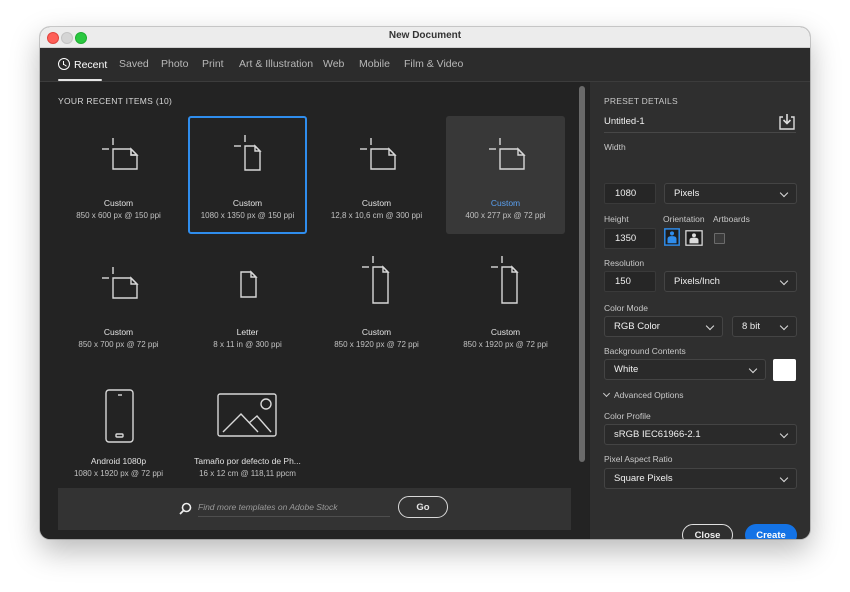  I want to click on item-desc: 16 x 12 cm @ 118,11 ppcm, so click(247, 473).